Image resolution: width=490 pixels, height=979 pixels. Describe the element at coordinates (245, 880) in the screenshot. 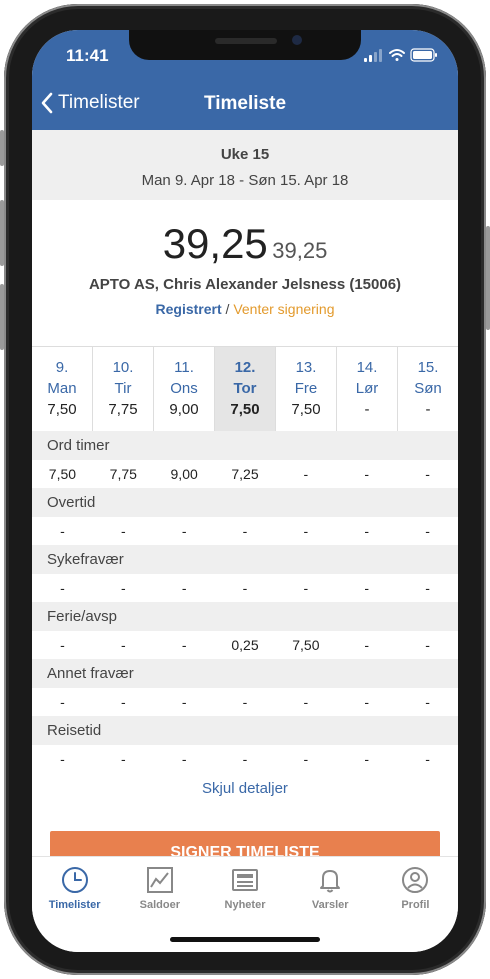

I see `newspaper-icon` at that location.